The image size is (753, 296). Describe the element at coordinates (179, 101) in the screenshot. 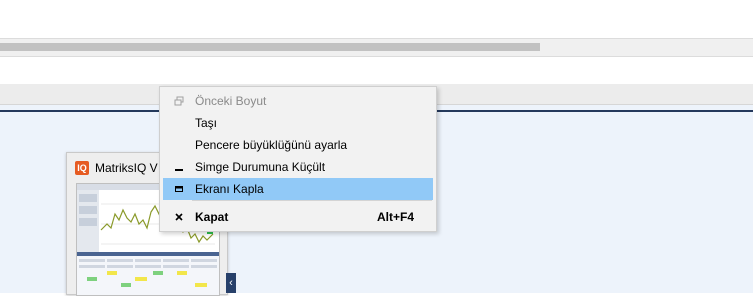

I see `restore-icon` at that location.